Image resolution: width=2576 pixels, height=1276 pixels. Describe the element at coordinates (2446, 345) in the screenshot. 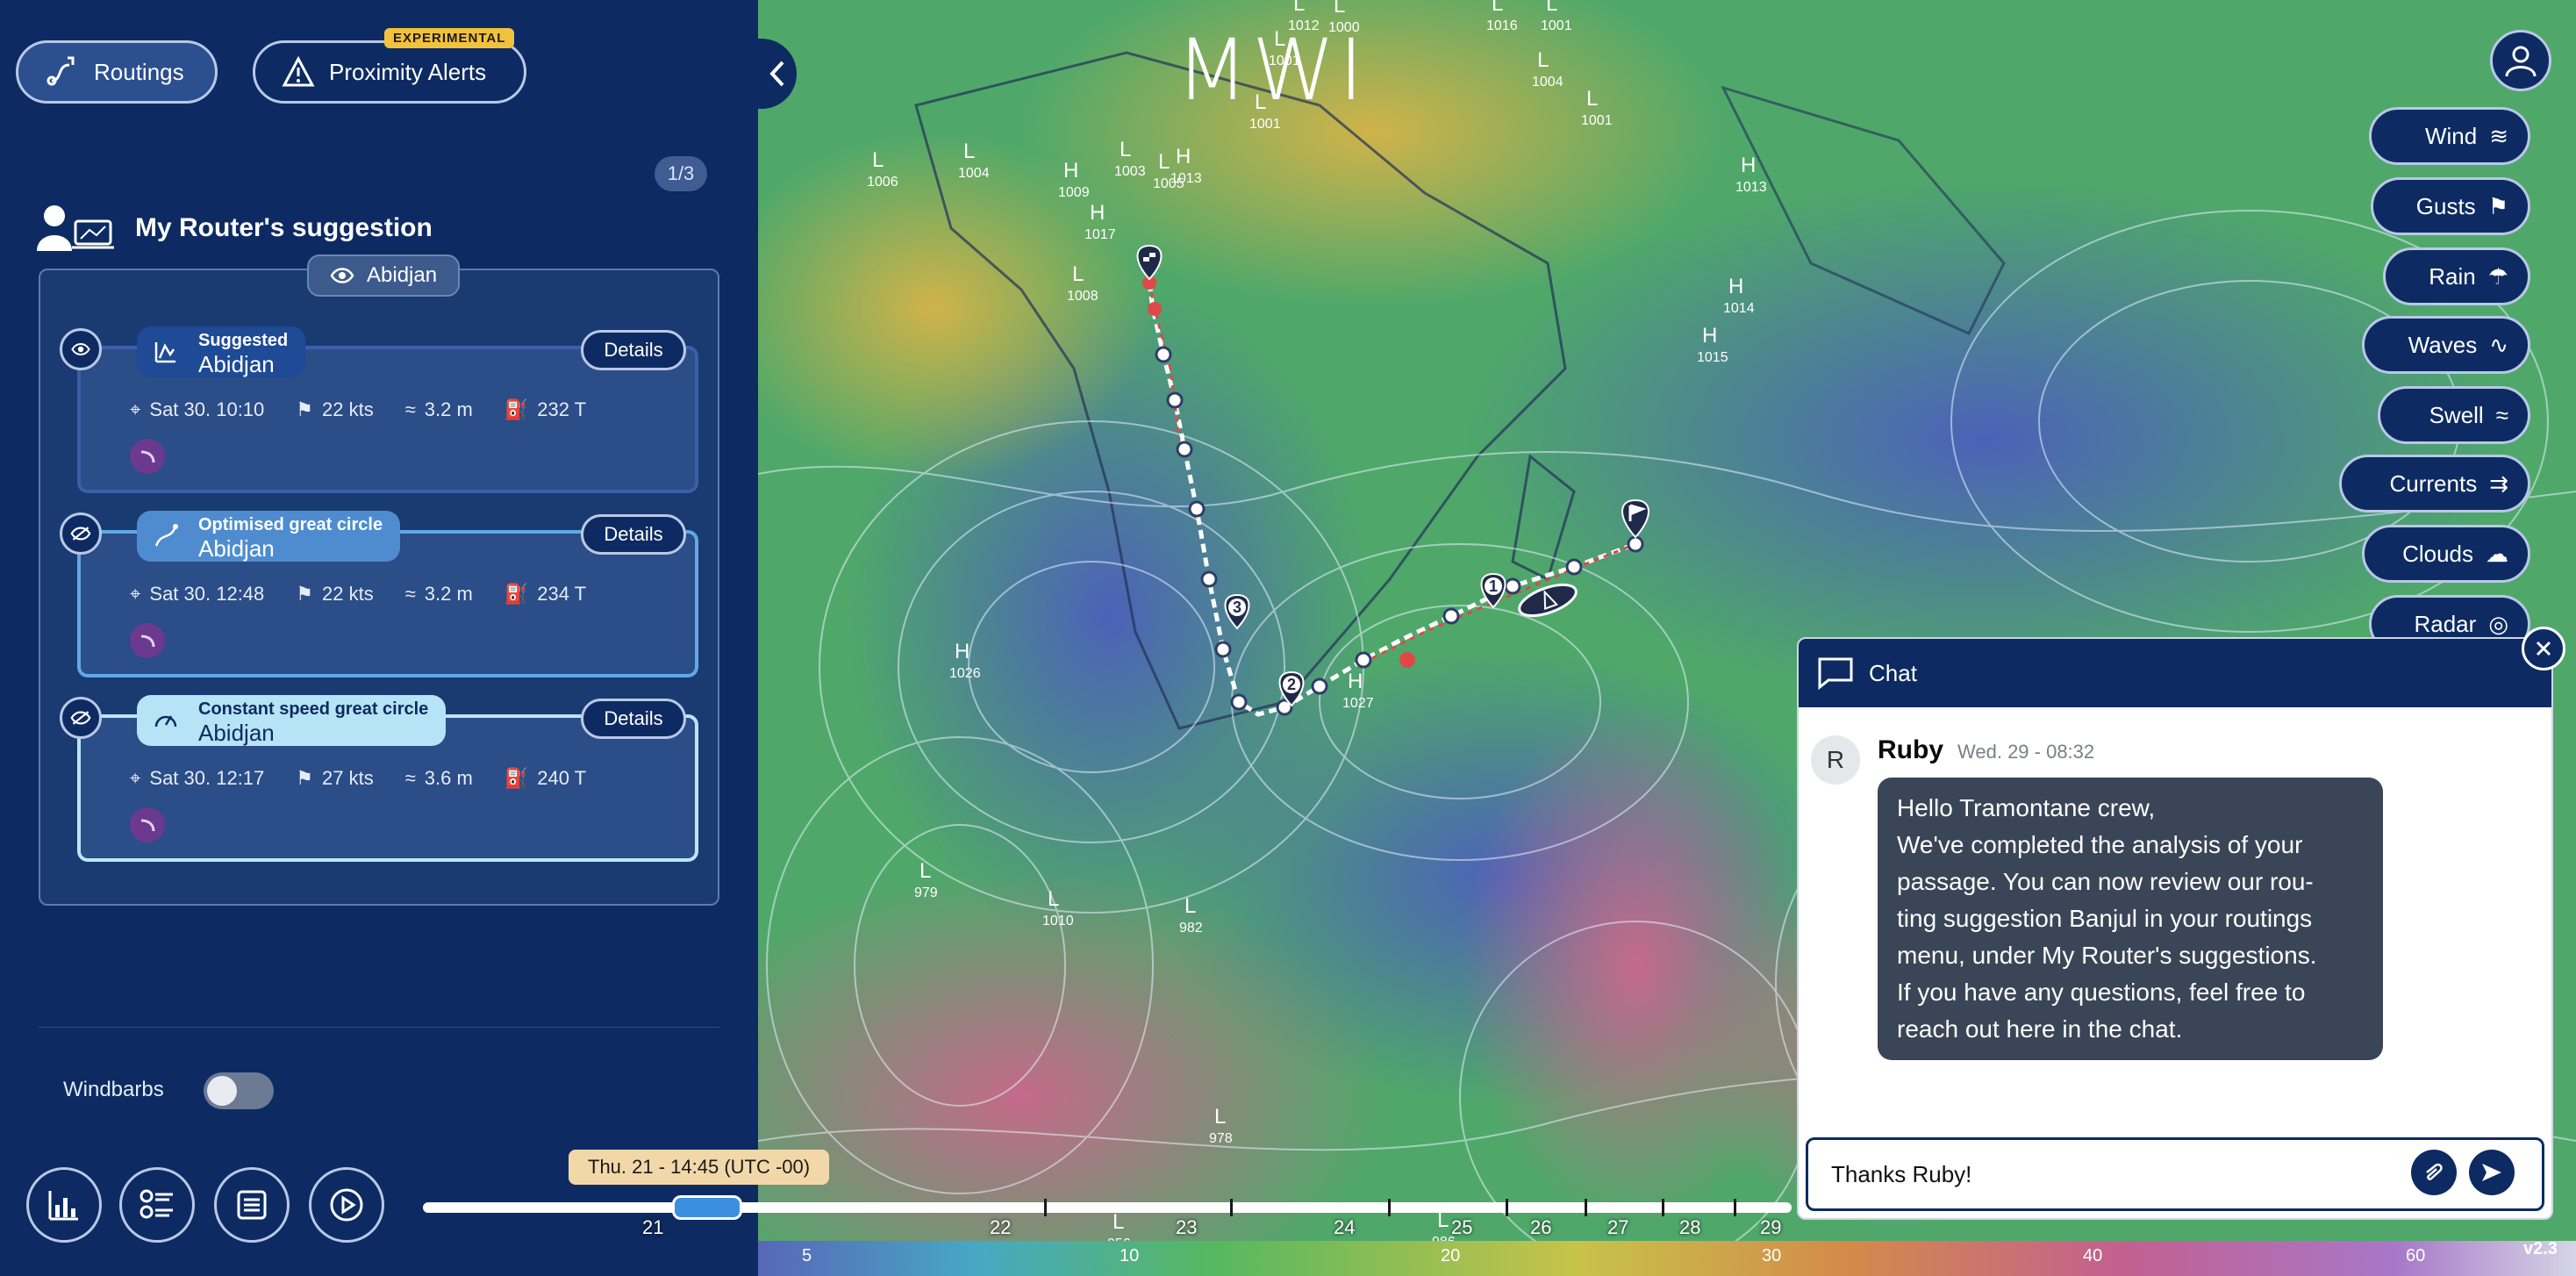

I see `layer-button-waves: Waves ∿` at that location.